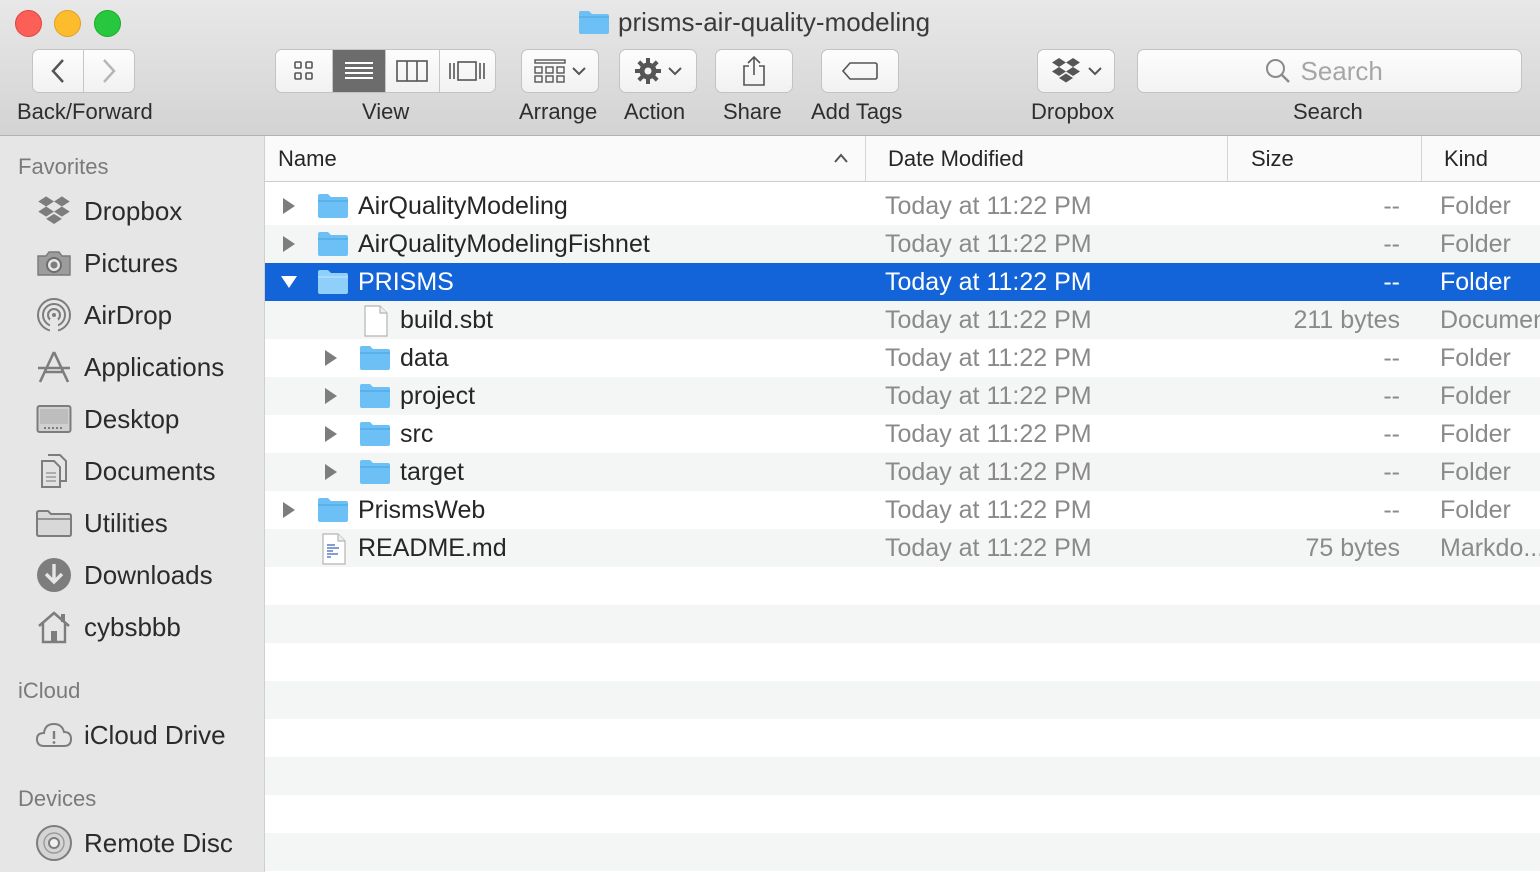  I want to click on add-tags-button, so click(860, 71).